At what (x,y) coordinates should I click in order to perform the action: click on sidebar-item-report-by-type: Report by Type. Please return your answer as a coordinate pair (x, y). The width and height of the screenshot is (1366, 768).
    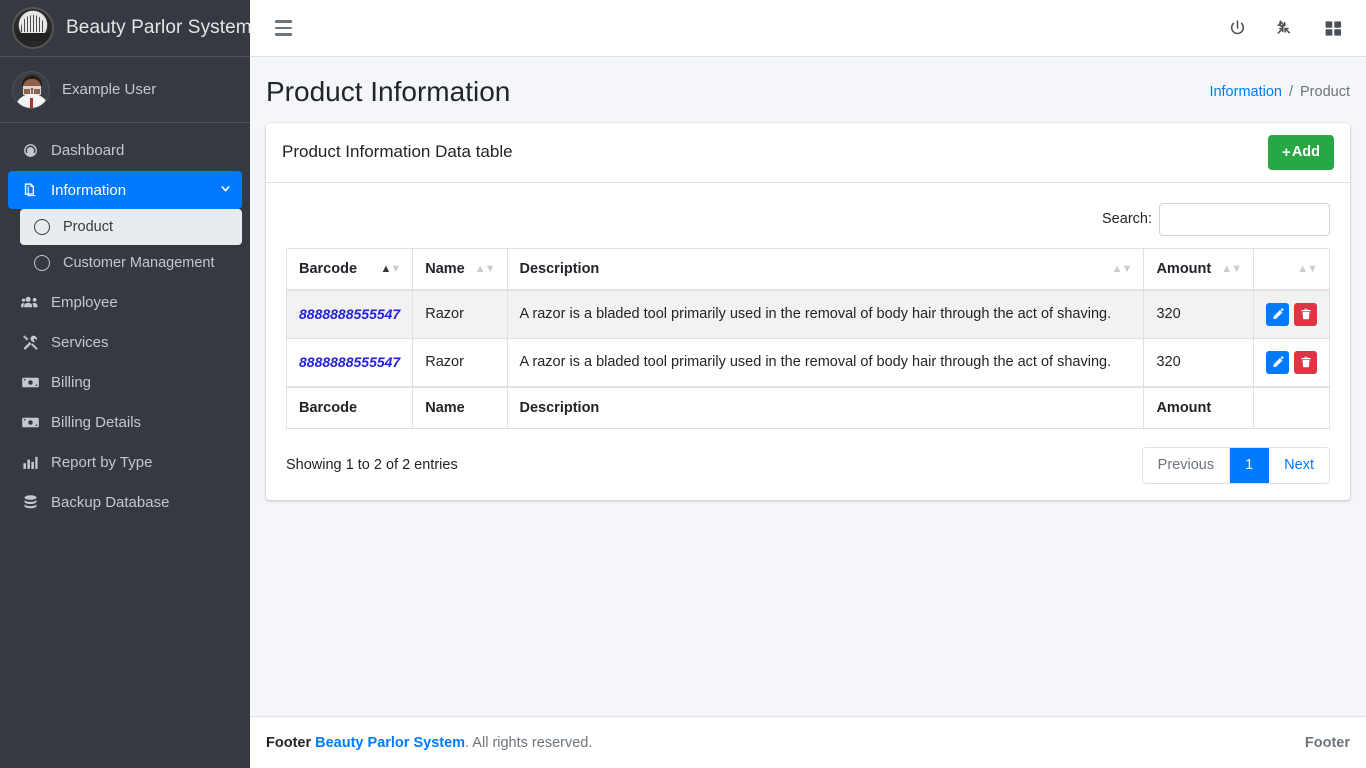
    Looking at the image, I should click on (125, 462).